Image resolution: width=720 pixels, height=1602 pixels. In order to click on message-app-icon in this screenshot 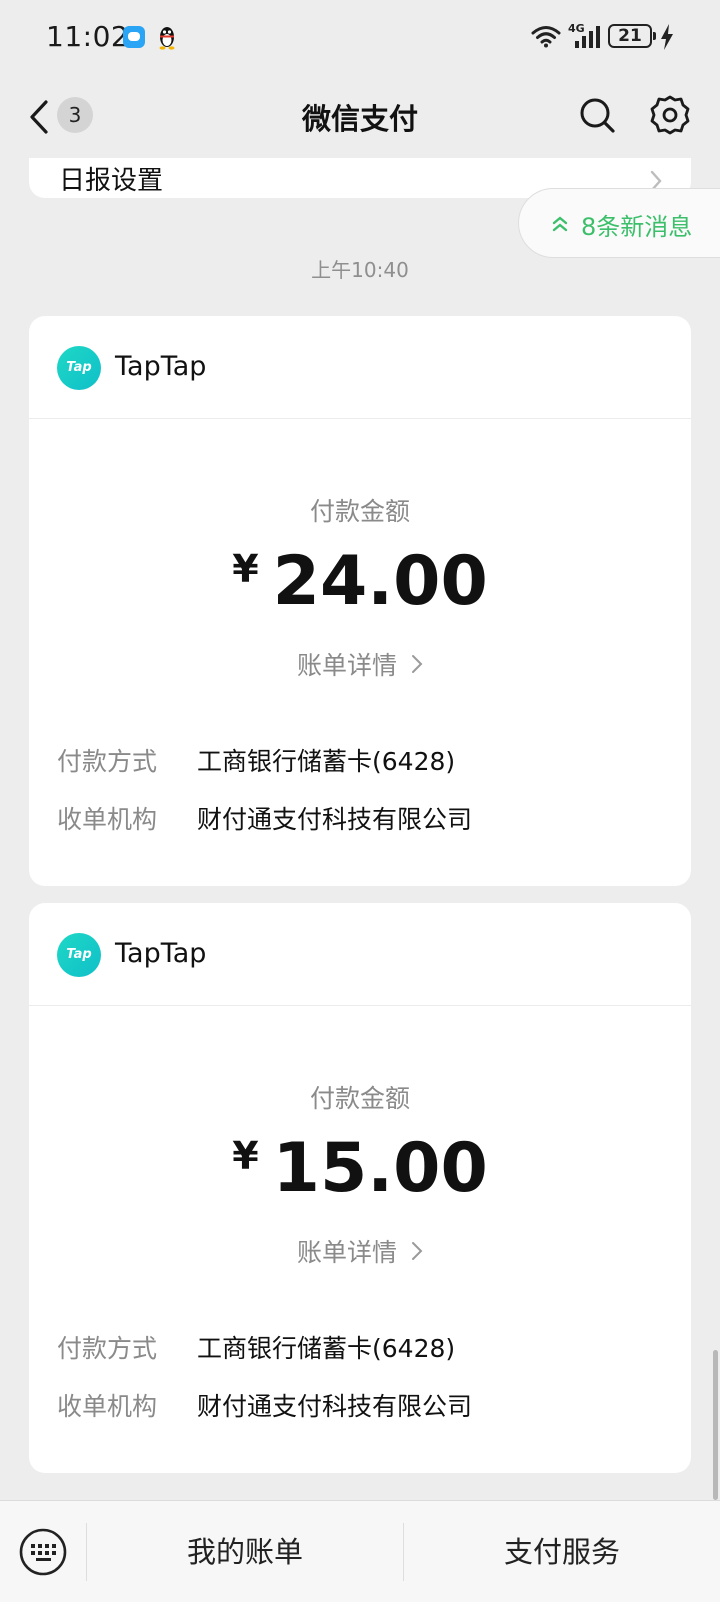, I will do `click(134, 37)`.